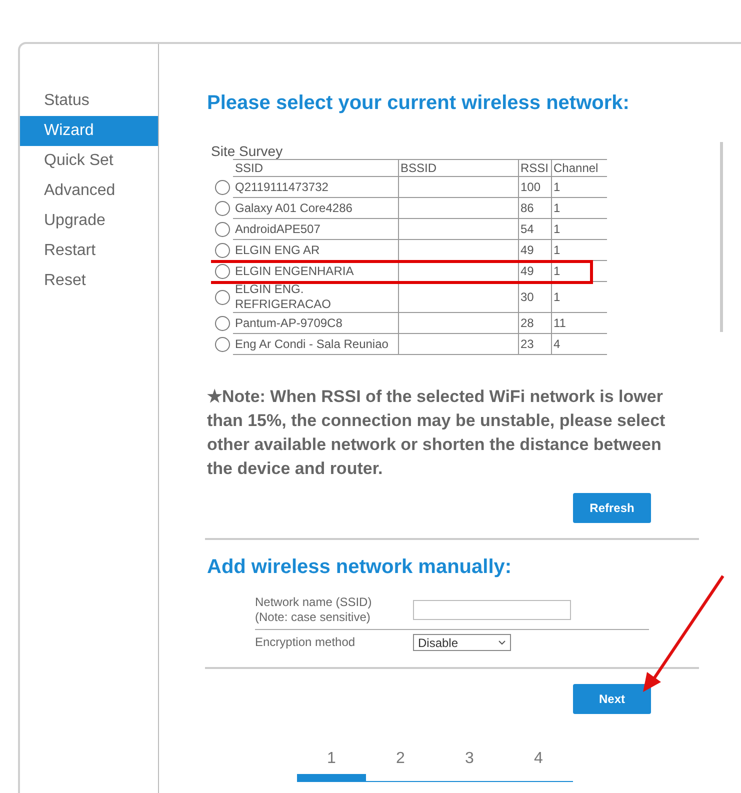  Describe the element at coordinates (315, 297) in the screenshot. I see `table-cell: ELGIN ENG. REFRIGERACAO` at that location.